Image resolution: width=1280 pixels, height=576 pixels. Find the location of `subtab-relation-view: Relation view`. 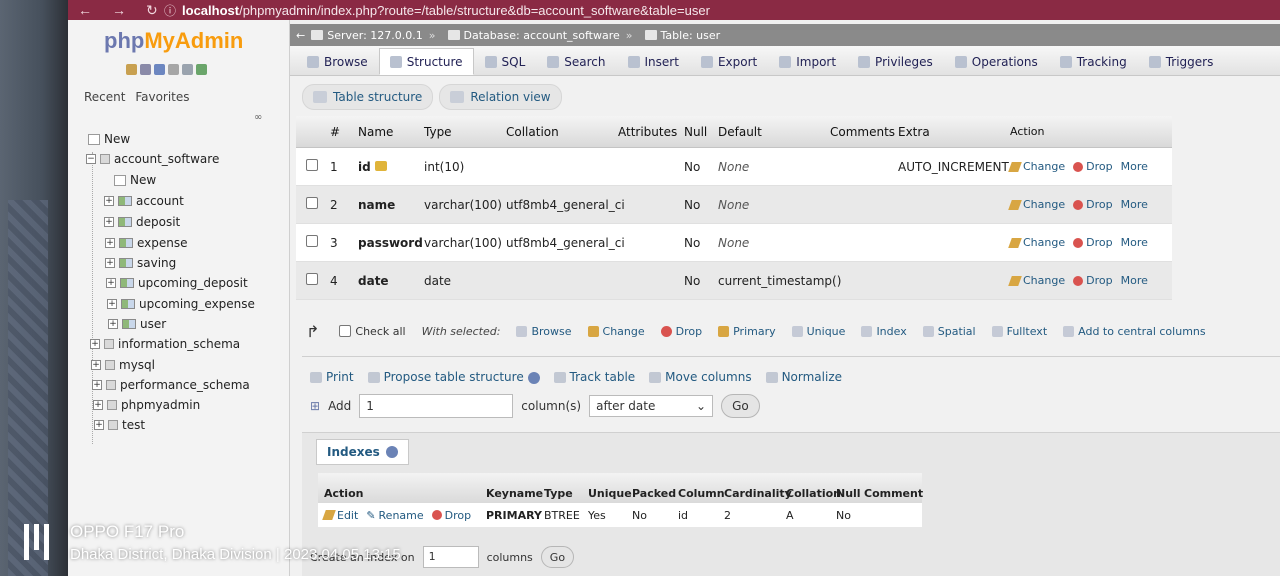

subtab-relation-view: Relation view is located at coordinates (500, 97).